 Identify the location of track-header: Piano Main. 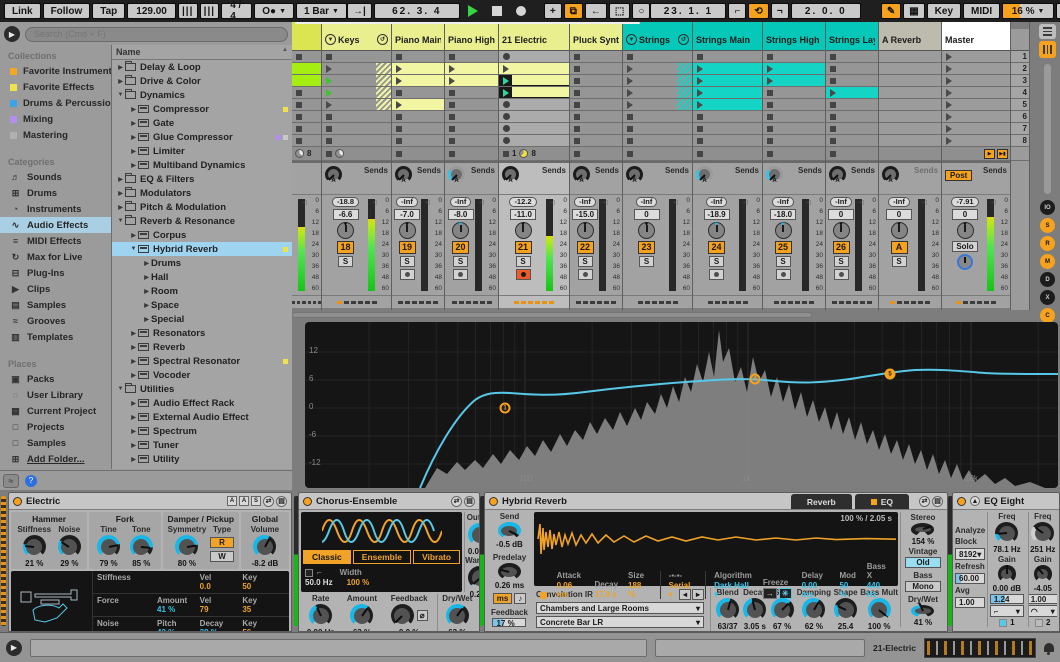
(418, 40).